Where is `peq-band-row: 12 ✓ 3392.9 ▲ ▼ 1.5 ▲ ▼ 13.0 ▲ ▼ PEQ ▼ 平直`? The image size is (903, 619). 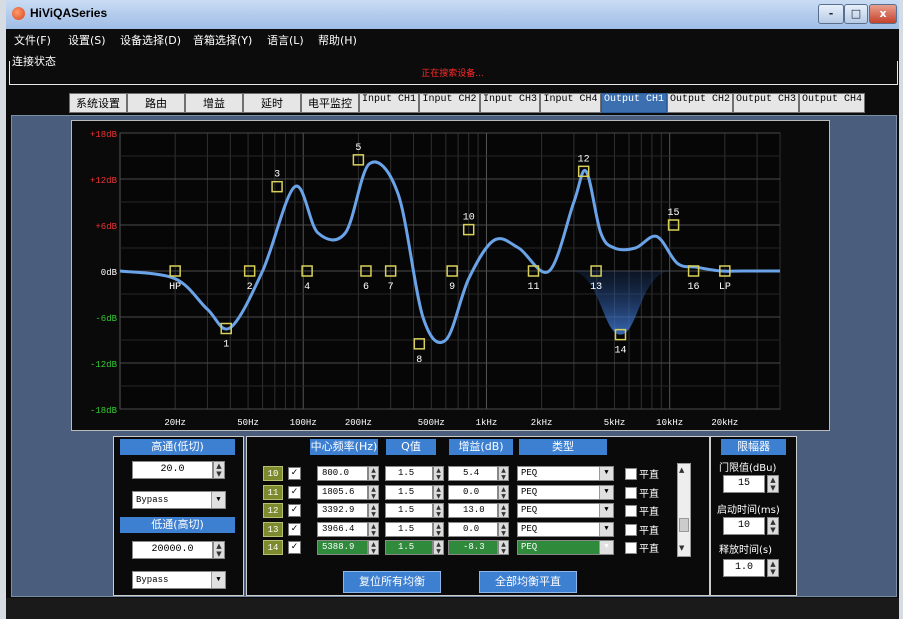 peq-band-row: 12 ✓ 3392.9 ▲ ▼ 1.5 ▲ ▼ 13.0 ▲ ▼ PEQ ▼ 平直 is located at coordinates (462, 511).